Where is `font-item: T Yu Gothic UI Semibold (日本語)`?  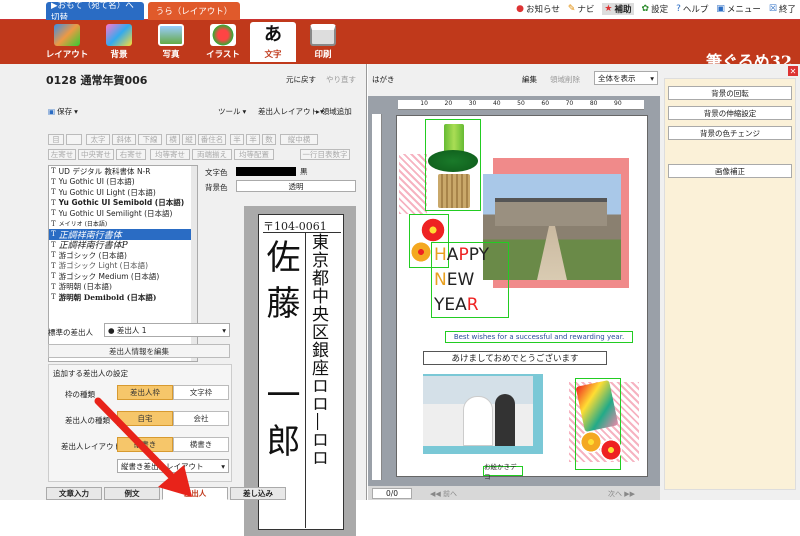 font-item: T Yu Gothic UI Semibold (日本語) is located at coordinates (123, 203).